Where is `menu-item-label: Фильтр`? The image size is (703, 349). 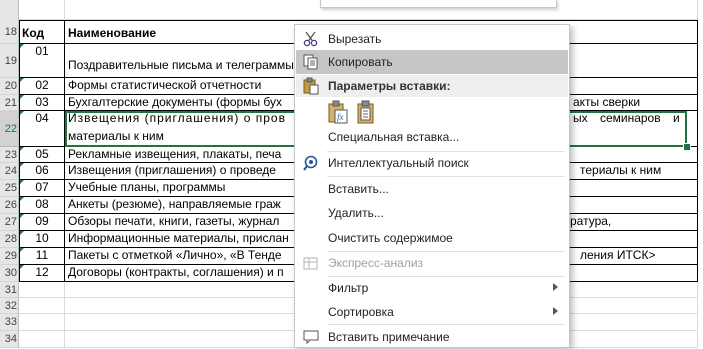 menu-item-label: Фильтр is located at coordinates (348, 288).